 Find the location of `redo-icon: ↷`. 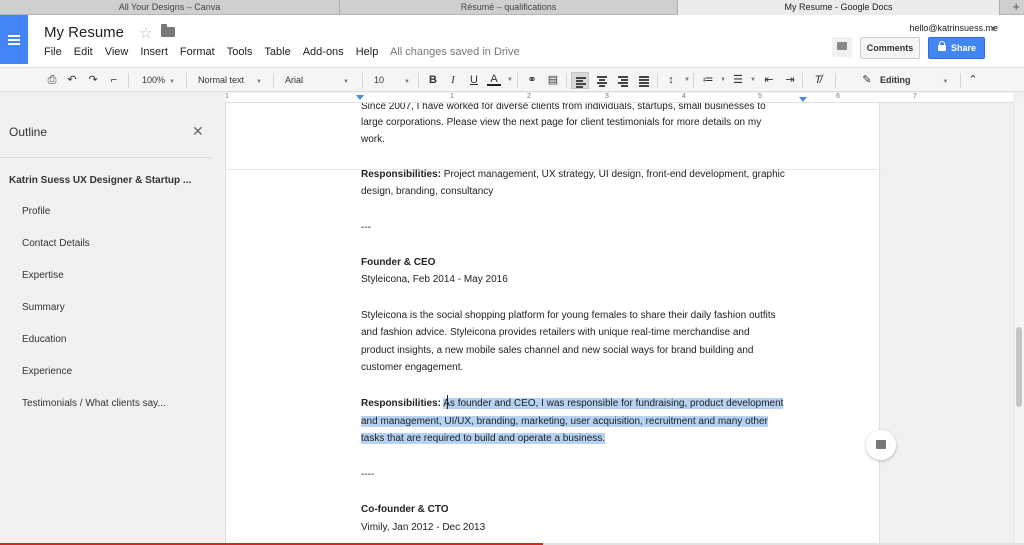

redo-icon: ↷ is located at coordinates (93, 80).